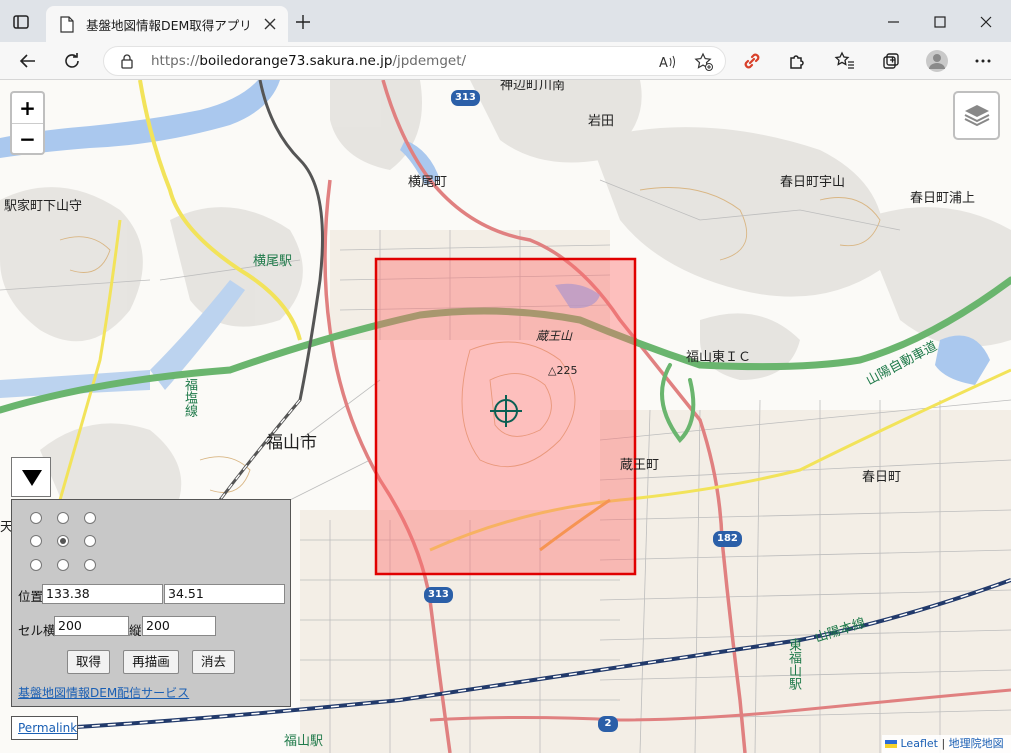 The height and width of the screenshot is (753, 1011). What do you see at coordinates (845, 61) in the screenshot?
I see `favorites-icon` at bounding box center [845, 61].